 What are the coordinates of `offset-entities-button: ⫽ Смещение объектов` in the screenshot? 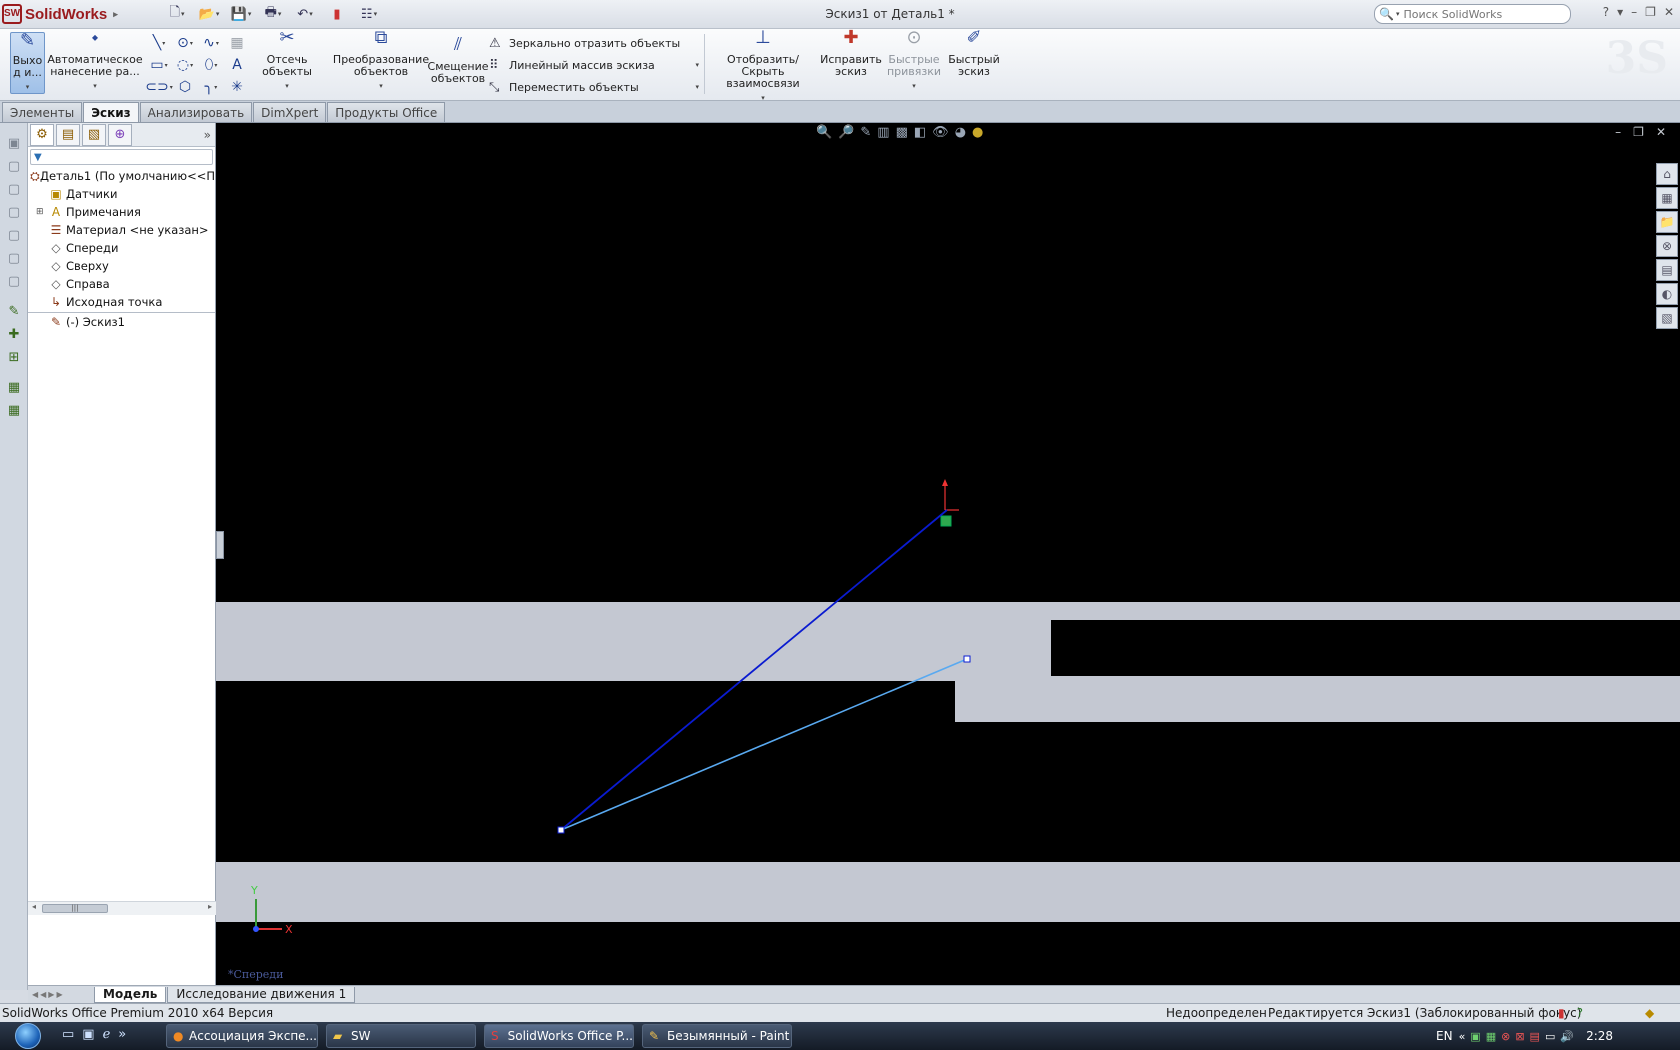 It's located at (458, 60).